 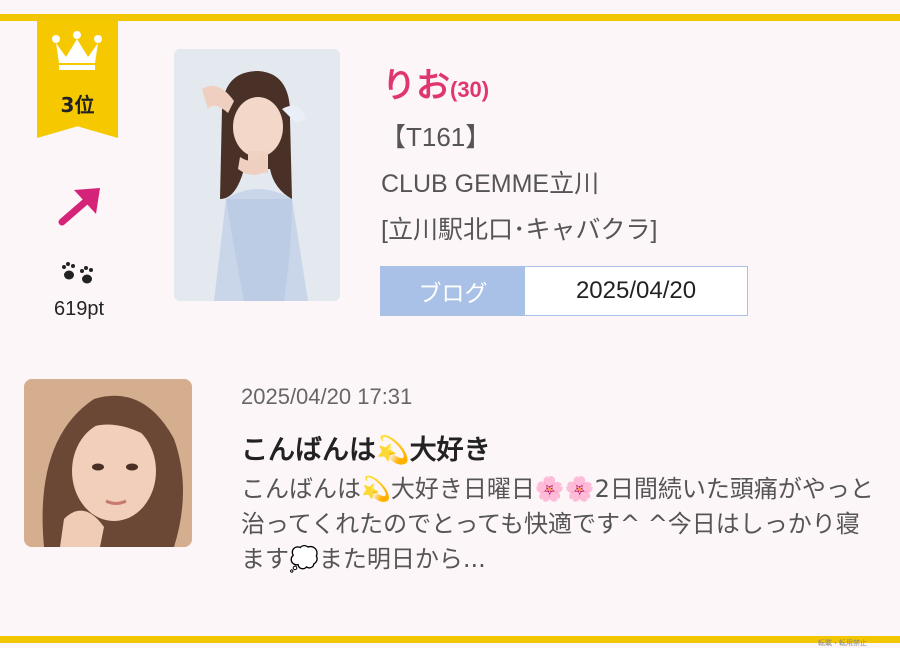 What do you see at coordinates (436, 137) in the screenshot?
I see `height-tag: 【T161】` at bounding box center [436, 137].